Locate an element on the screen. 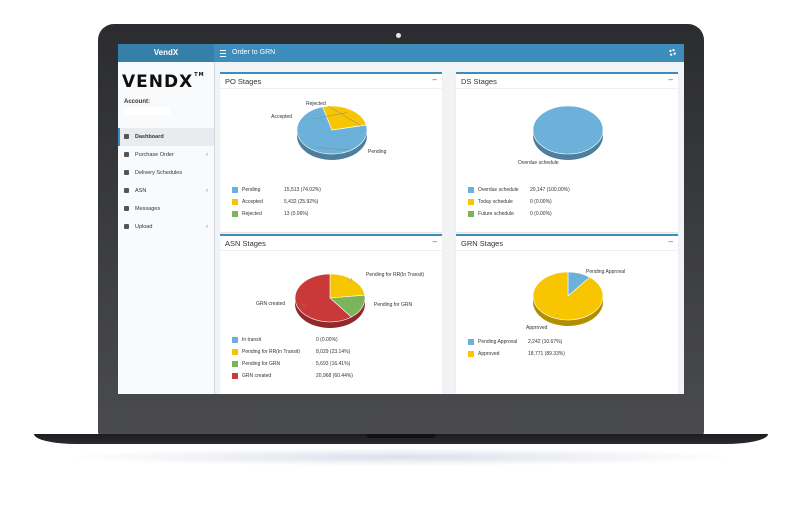 The height and width of the screenshot is (506, 800). sidebar-item-purchase-order: Purchase Order ‹ is located at coordinates (166, 155).